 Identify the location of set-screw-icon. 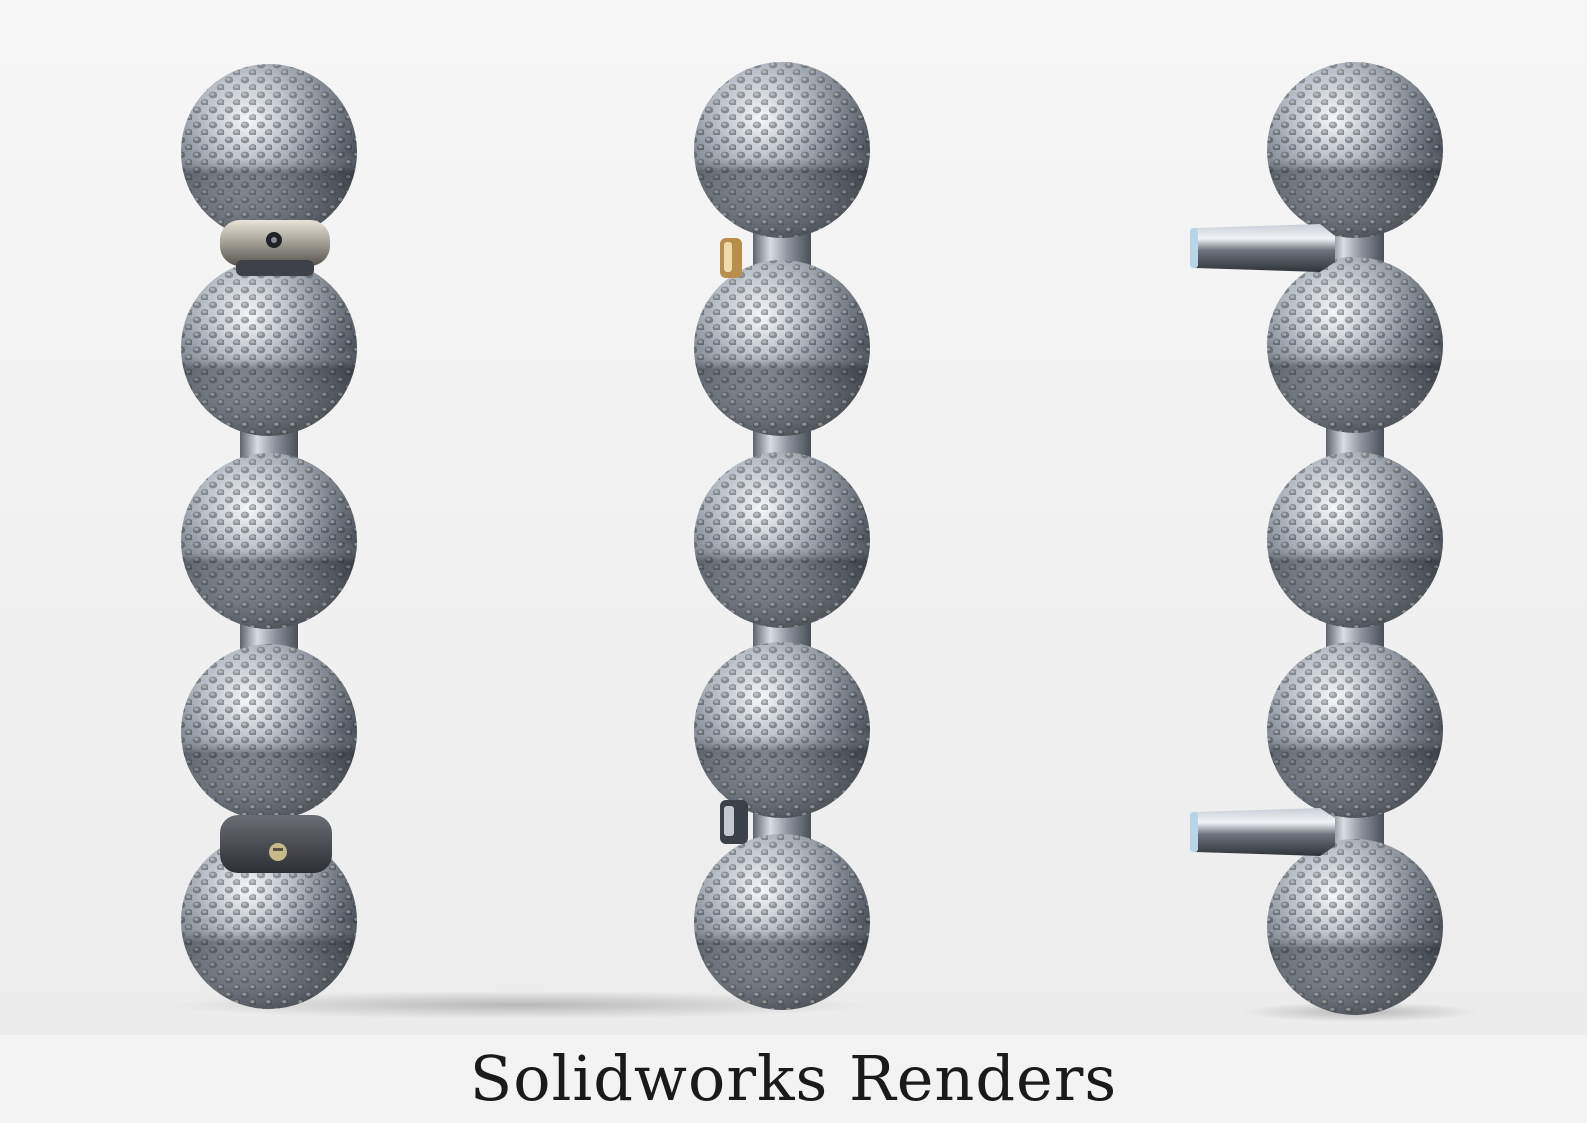
(278, 852).